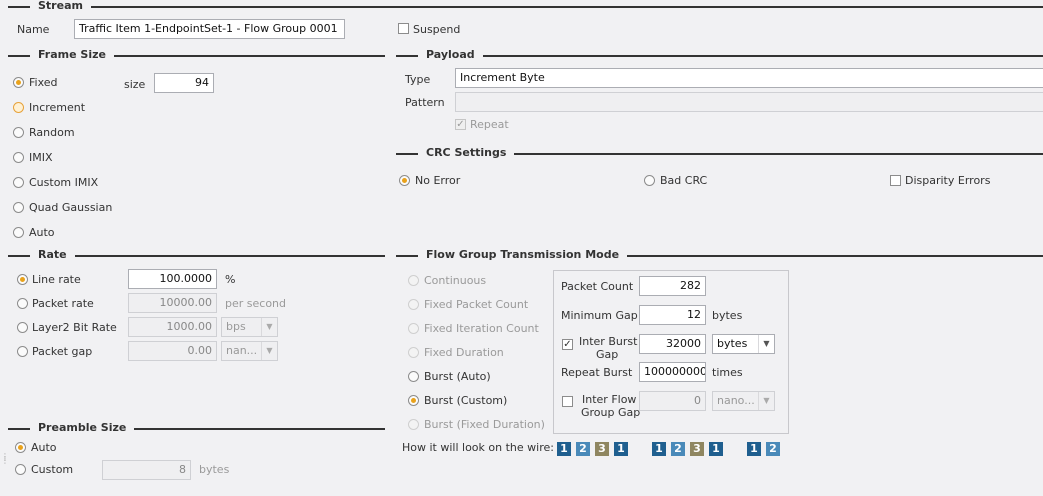 Image resolution: width=1043 pixels, height=496 pixels. What do you see at coordinates (460, 124) in the screenshot?
I see `repeat-checkbox: ✓` at bounding box center [460, 124].